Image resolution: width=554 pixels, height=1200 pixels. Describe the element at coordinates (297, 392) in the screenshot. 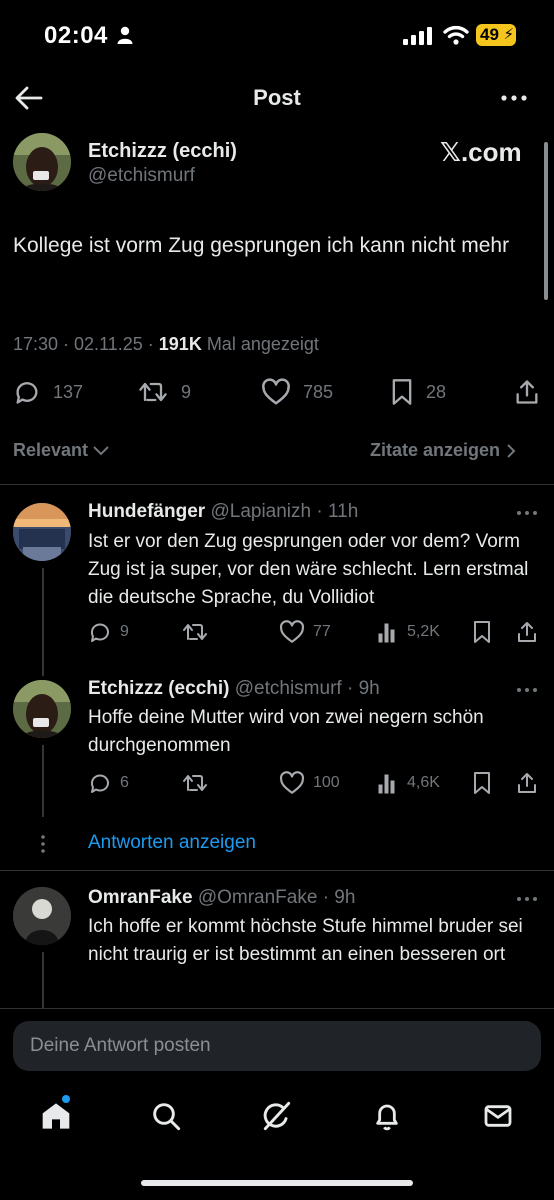

I see `like-button: 785` at that location.